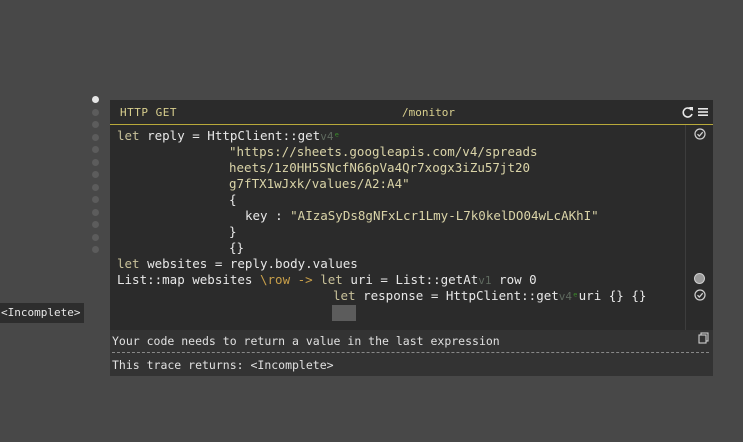  I want to click on code-line: {}, so click(237, 247).